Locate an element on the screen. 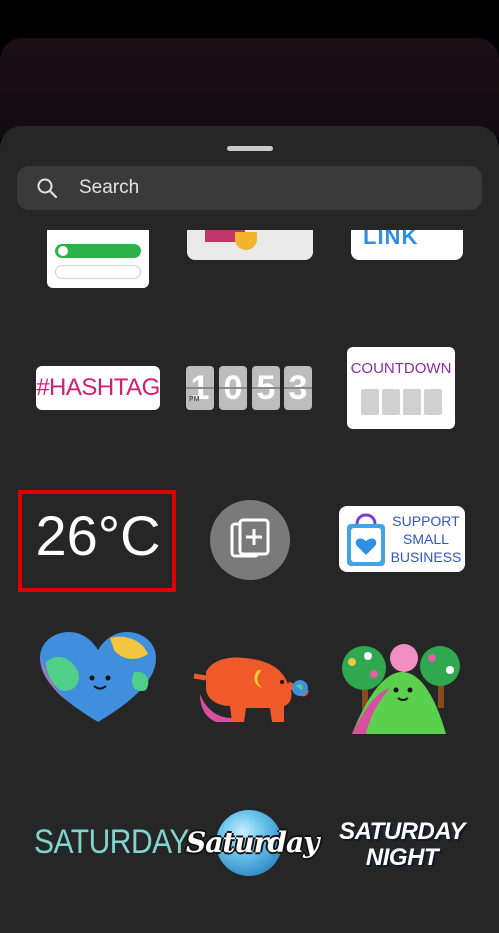  clock-digit: 0 is located at coordinates (233, 388).